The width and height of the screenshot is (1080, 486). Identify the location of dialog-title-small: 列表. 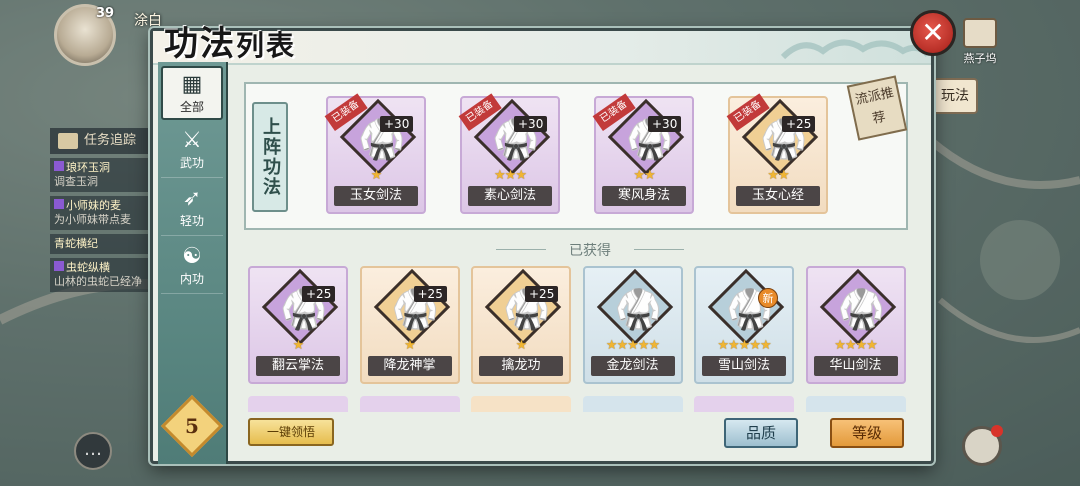
(266, 45).